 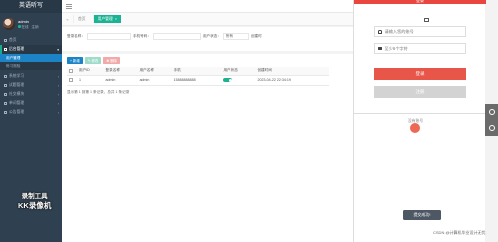 I want to click on share-icon, so click(x=491, y=112).